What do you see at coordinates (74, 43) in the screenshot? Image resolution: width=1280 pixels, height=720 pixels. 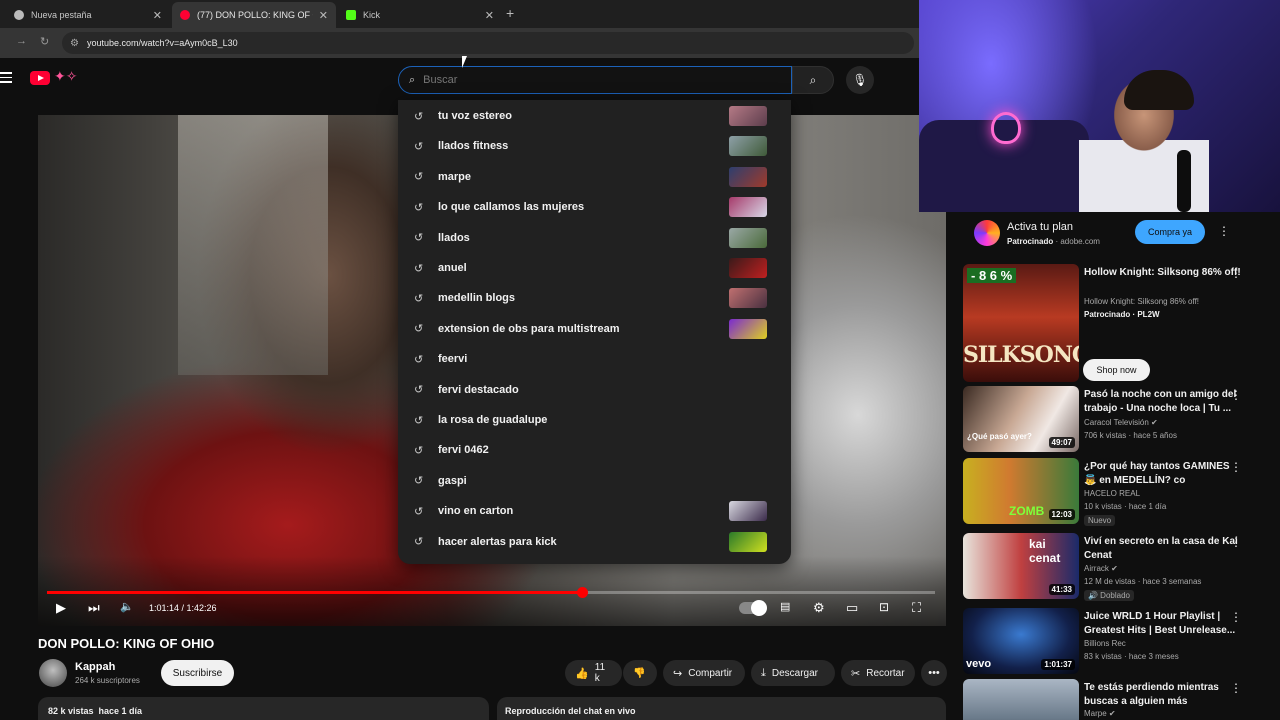 I see `site-settings-icon: ⚙` at bounding box center [74, 43].